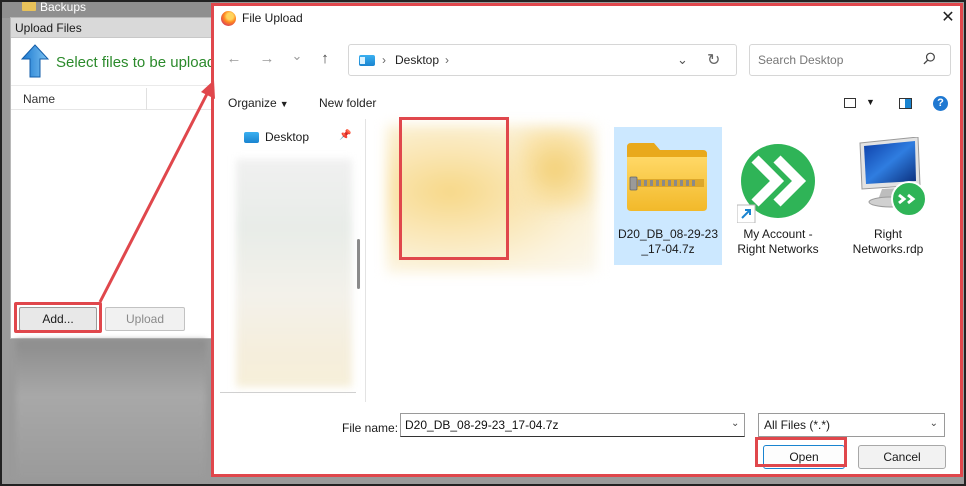 The image size is (966, 486). What do you see at coordinates (804, 457) in the screenshot?
I see `open-button: Open` at bounding box center [804, 457].